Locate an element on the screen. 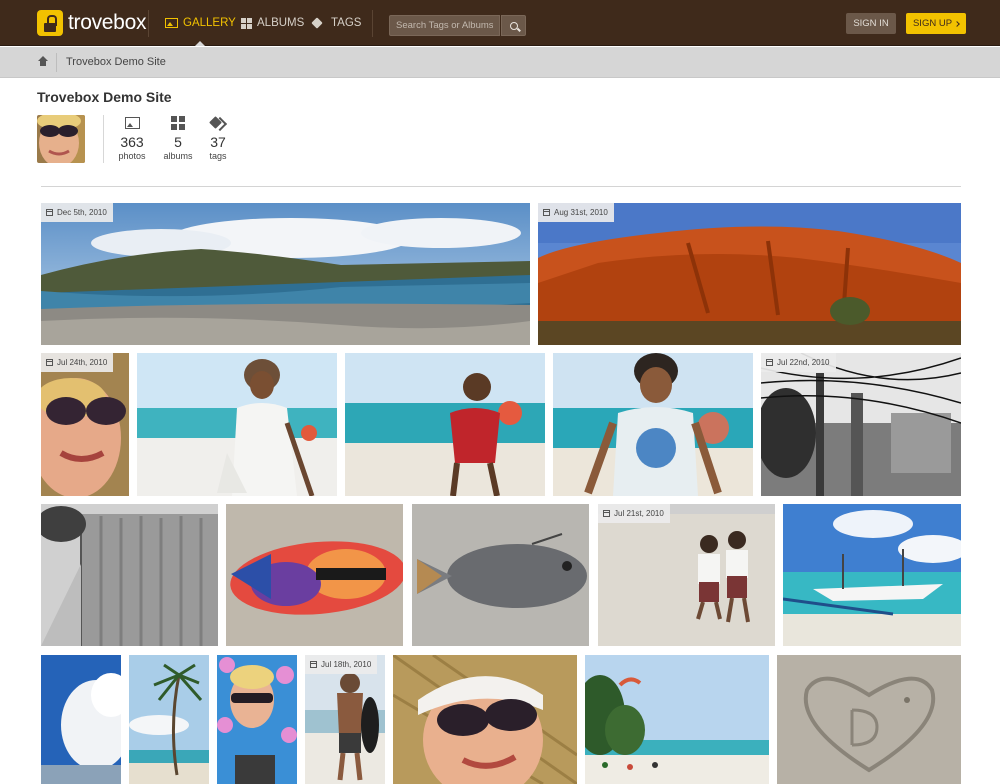 The image size is (1000, 784). logo: trovebox is located at coordinates (91, 23).